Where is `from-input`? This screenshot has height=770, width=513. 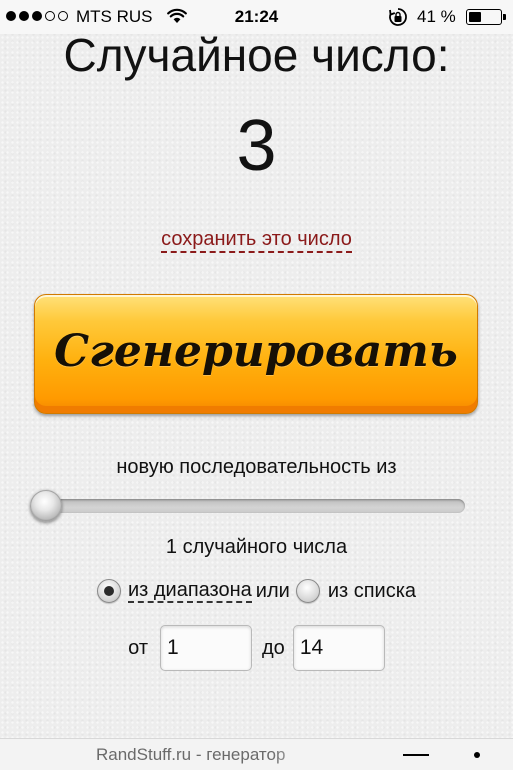 from-input is located at coordinates (206, 648).